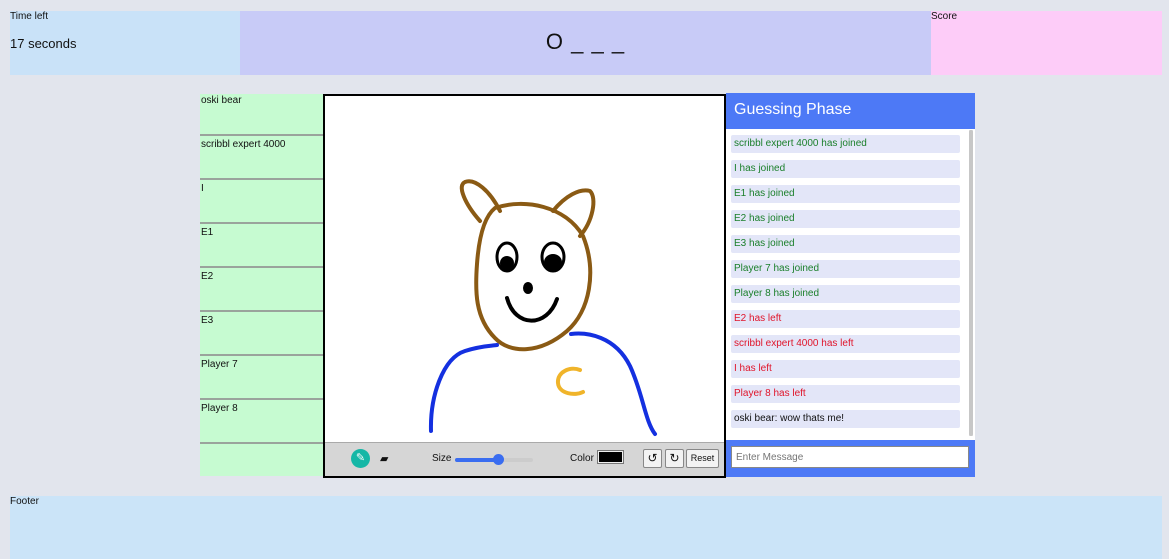 The height and width of the screenshot is (559, 1169). Describe the element at coordinates (261, 159) in the screenshot. I see `player-item: scribbl expert 4000` at that location.